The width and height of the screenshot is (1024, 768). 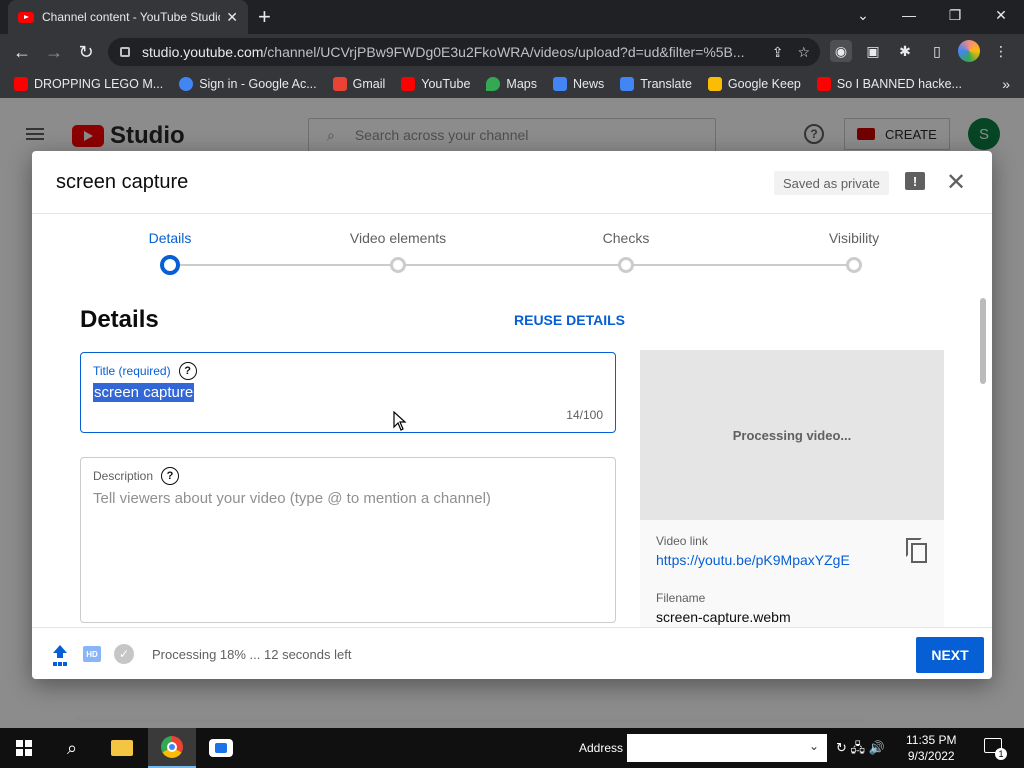 I want to click on bookmark-item: News, so click(x=578, y=84).